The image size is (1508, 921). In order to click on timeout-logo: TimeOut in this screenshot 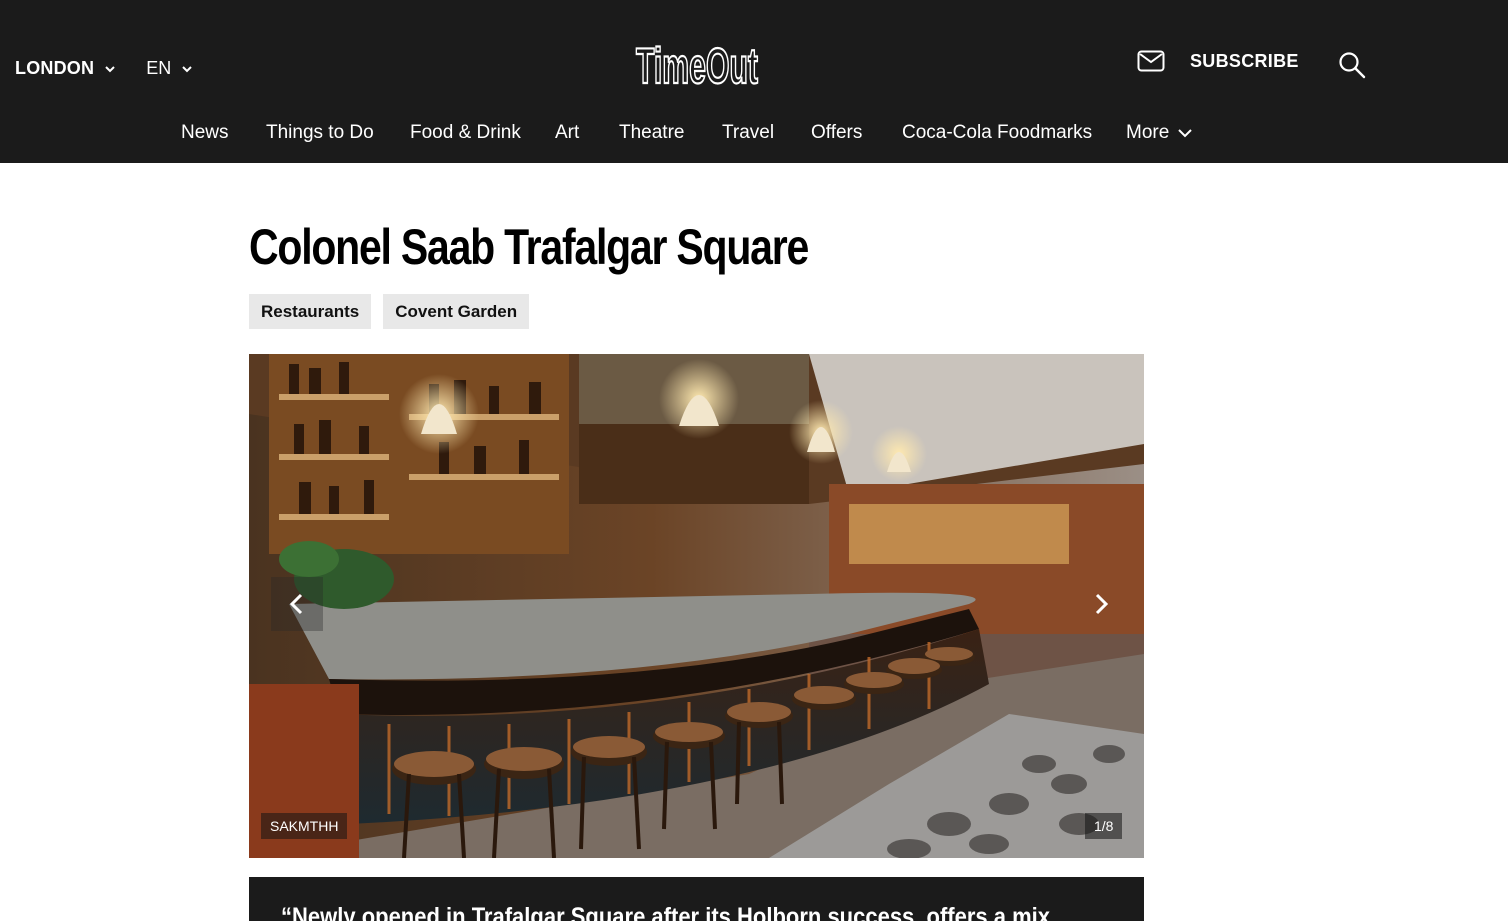, I will do `click(697, 65)`.